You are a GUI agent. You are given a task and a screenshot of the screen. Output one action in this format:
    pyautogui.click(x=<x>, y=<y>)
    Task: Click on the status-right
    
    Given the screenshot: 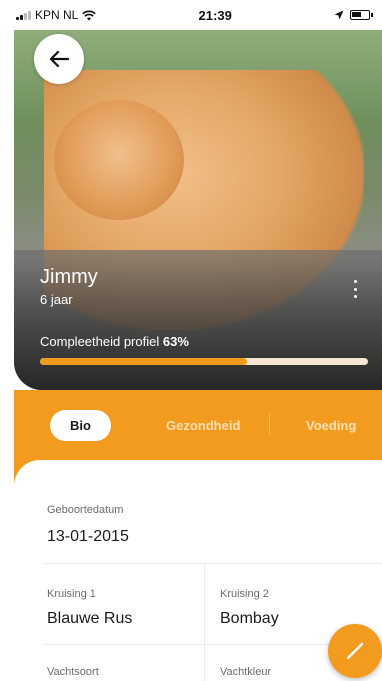 What is the action you would take?
    pyautogui.click(x=353, y=15)
    